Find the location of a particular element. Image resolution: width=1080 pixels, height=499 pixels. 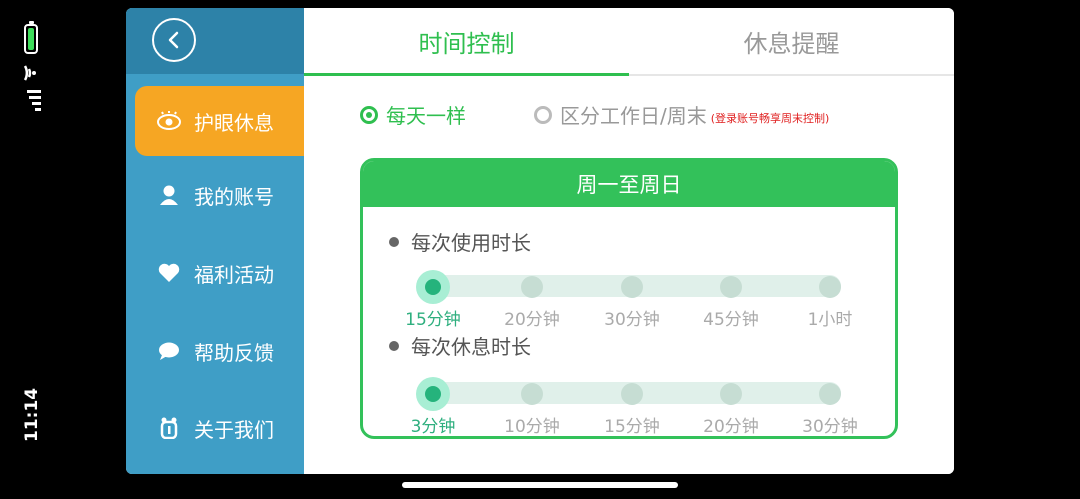

slider-stop-label: 1小时 is located at coordinates (830, 317).